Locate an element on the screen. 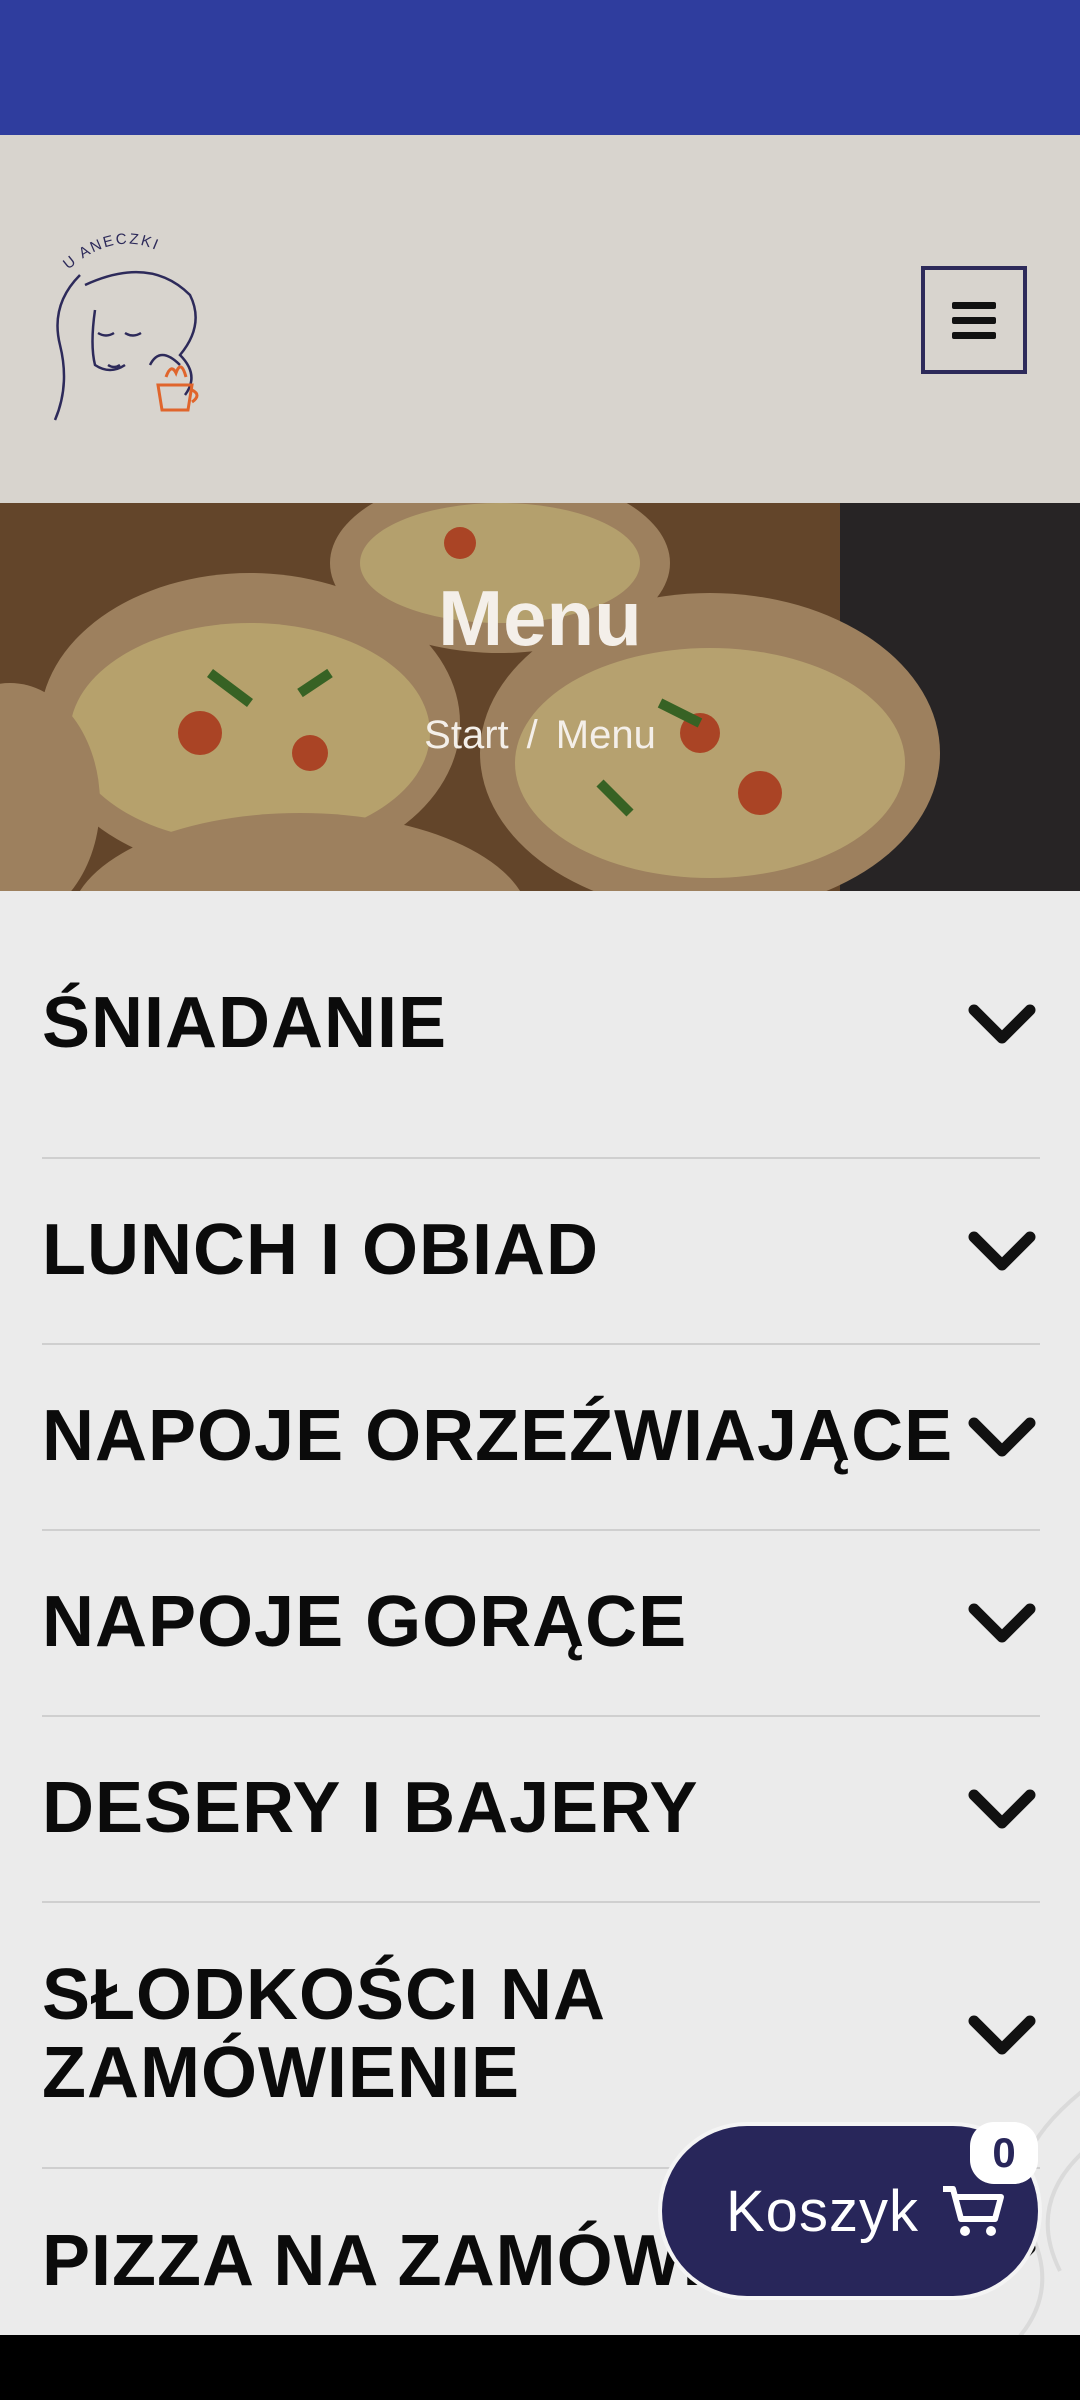 The image size is (1080, 2400). category-napoje-gorace: NAPOJE GORĄCE is located at coordinates (541, 1624).